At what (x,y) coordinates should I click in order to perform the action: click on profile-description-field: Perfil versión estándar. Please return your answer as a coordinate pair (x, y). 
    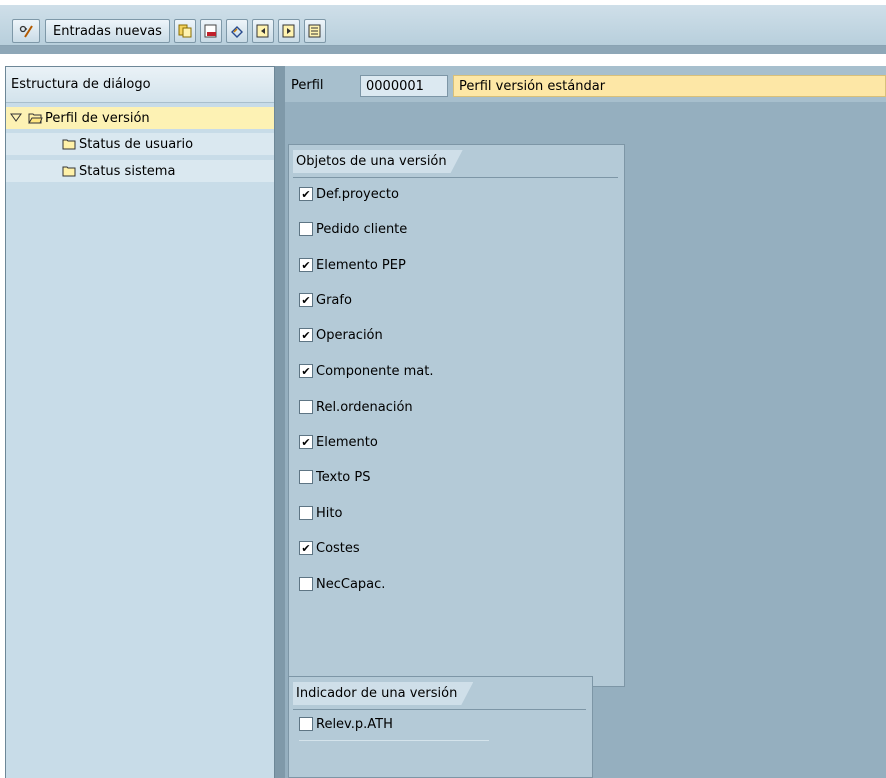
    Looking at the image, I should click on (669, 86).